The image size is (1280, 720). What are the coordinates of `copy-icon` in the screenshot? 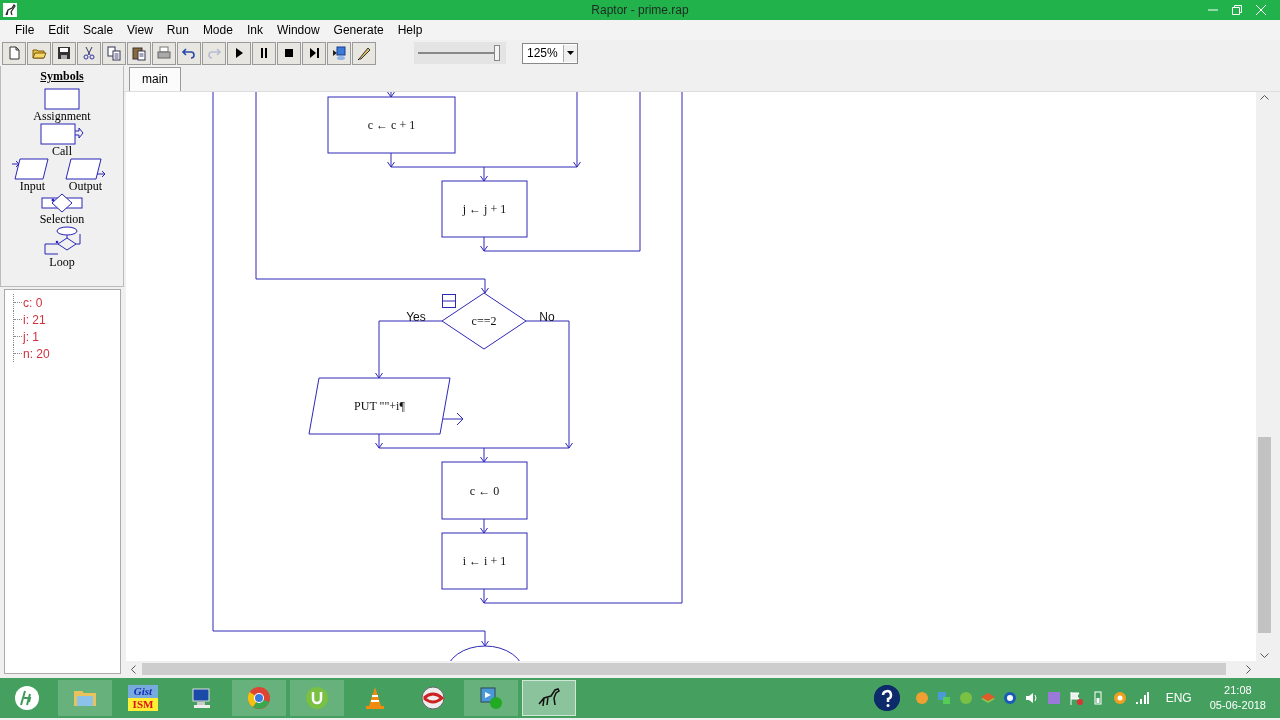 It's located at (113, 53).